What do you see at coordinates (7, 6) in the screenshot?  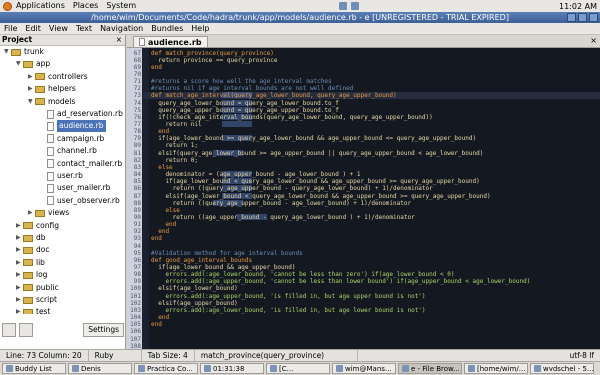 I see `gnome-foot-icon` at bounding box center [7, 6].